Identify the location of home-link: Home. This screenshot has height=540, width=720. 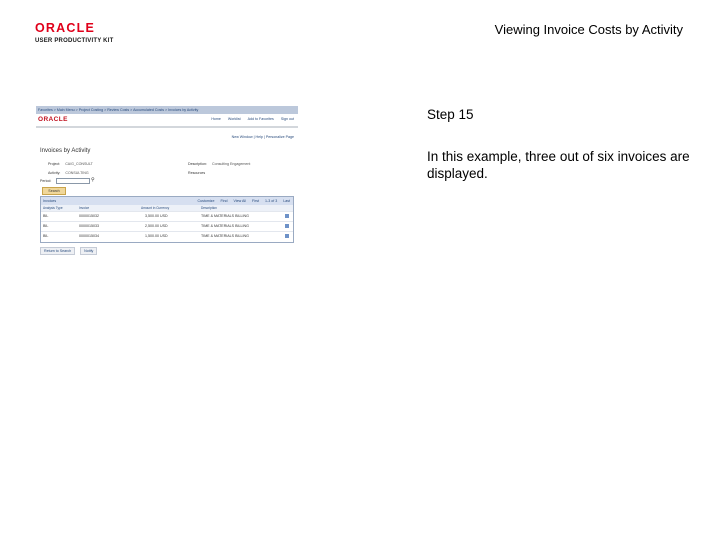
(216, 119).